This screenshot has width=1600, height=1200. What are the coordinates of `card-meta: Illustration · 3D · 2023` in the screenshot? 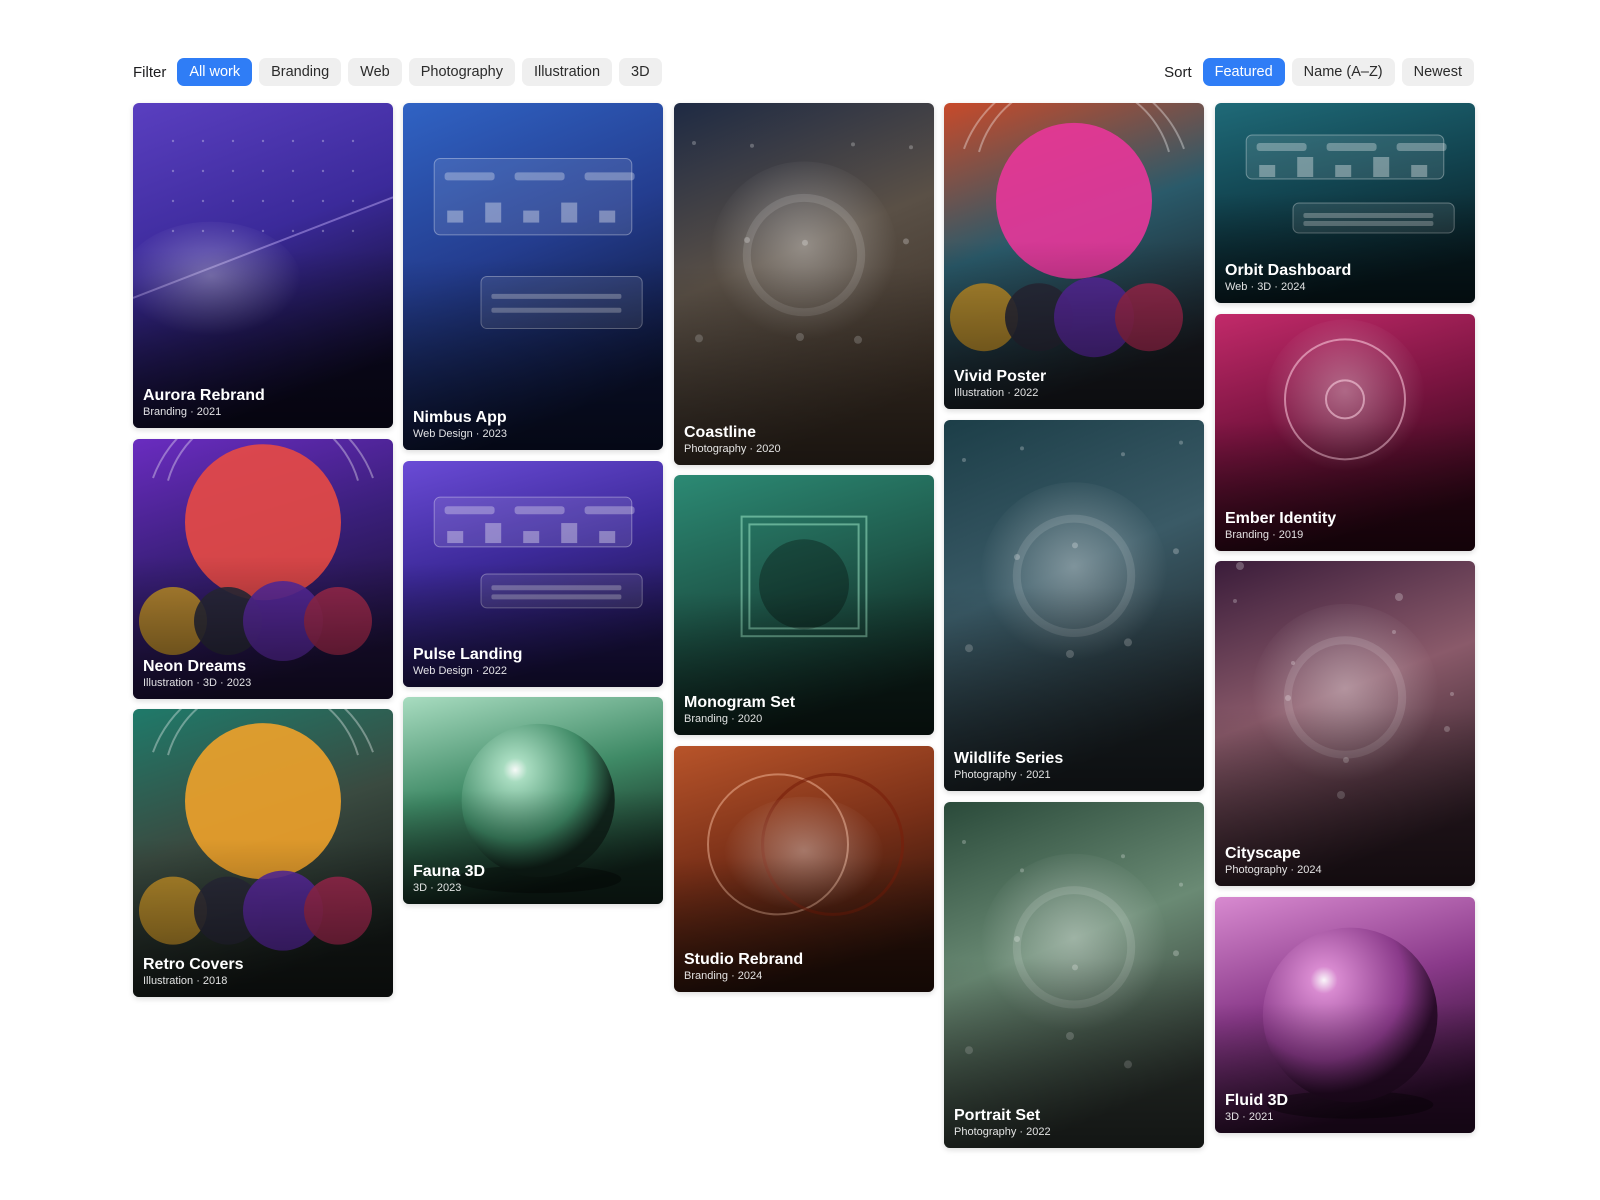 It's located at (197, 683).